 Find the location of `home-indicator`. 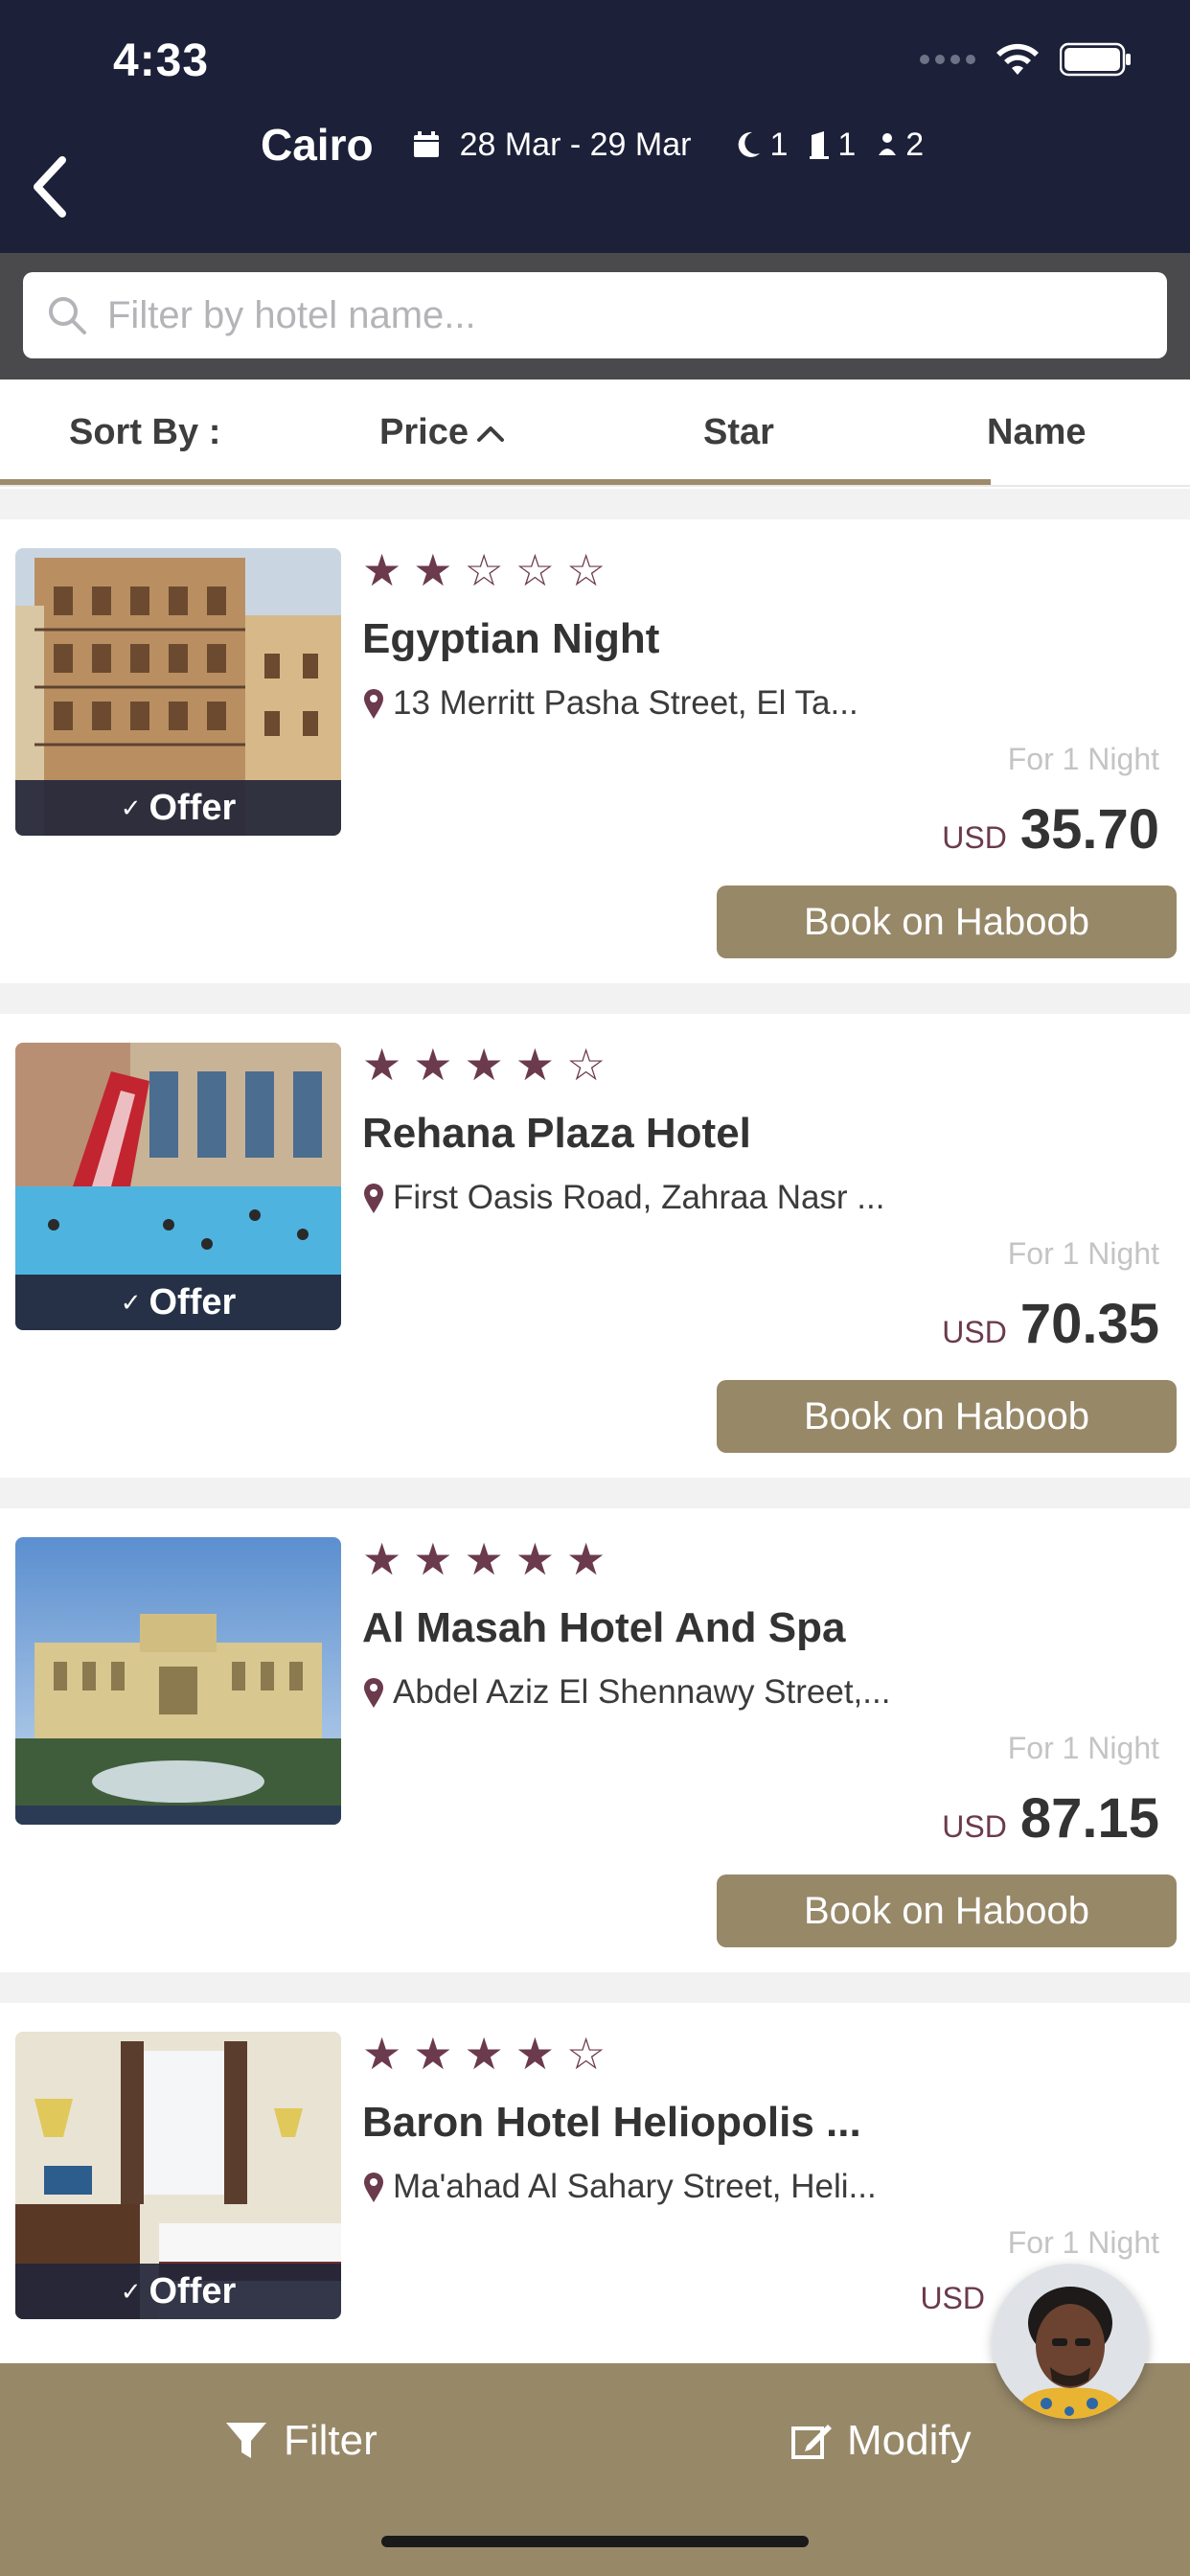

home-indicator is located at coordinates (595, 2541).